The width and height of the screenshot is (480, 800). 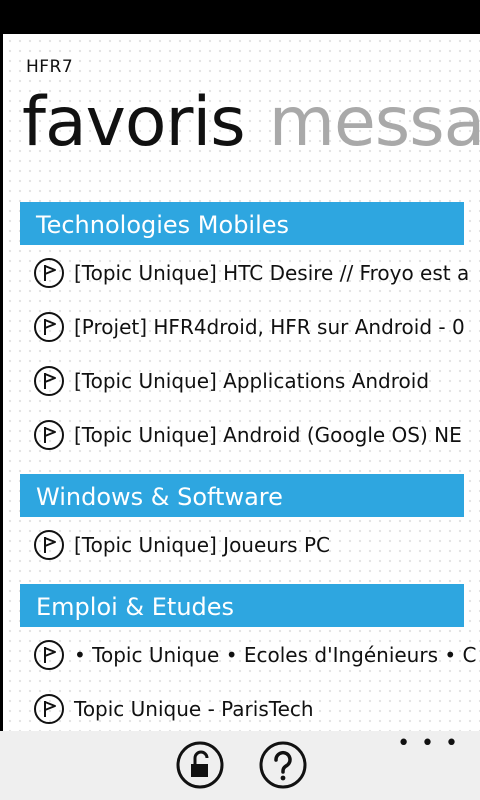 What do you see at coordinates (242, 495) in the screenshot?
I see `group-header-windows-software: Windows & Software` at bounding box center [242, 495].